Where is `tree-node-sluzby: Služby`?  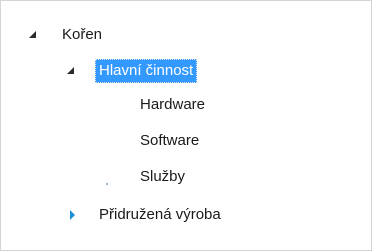 tree-node-sluzby: Služby is located at coordinates (186, 177).